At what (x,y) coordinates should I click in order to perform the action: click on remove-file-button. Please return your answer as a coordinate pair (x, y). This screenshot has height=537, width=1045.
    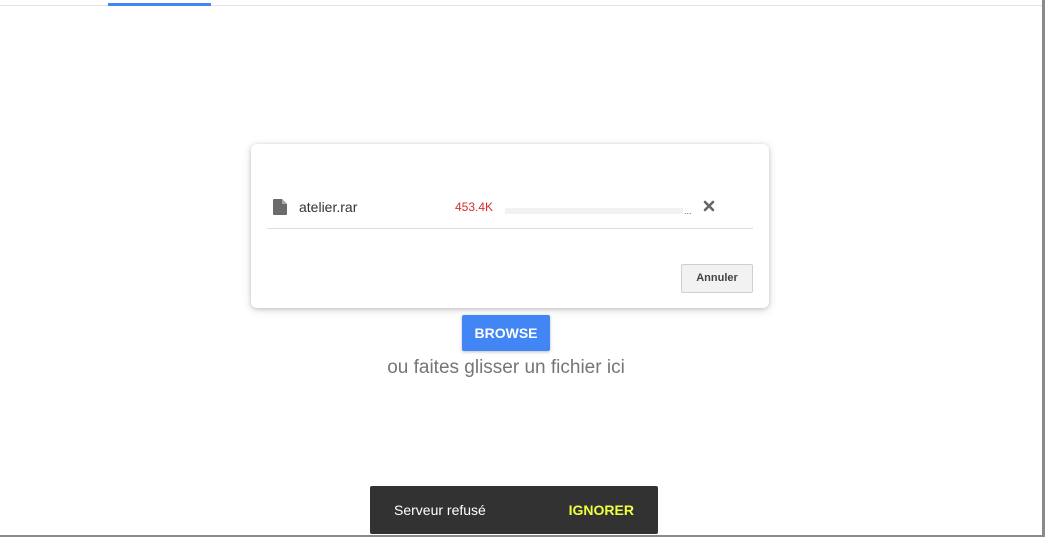
    Looking at the image, I should click on (709, 206).